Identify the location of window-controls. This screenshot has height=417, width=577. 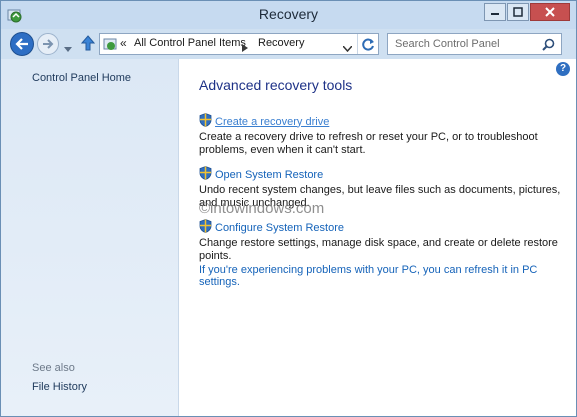
(526, 12).